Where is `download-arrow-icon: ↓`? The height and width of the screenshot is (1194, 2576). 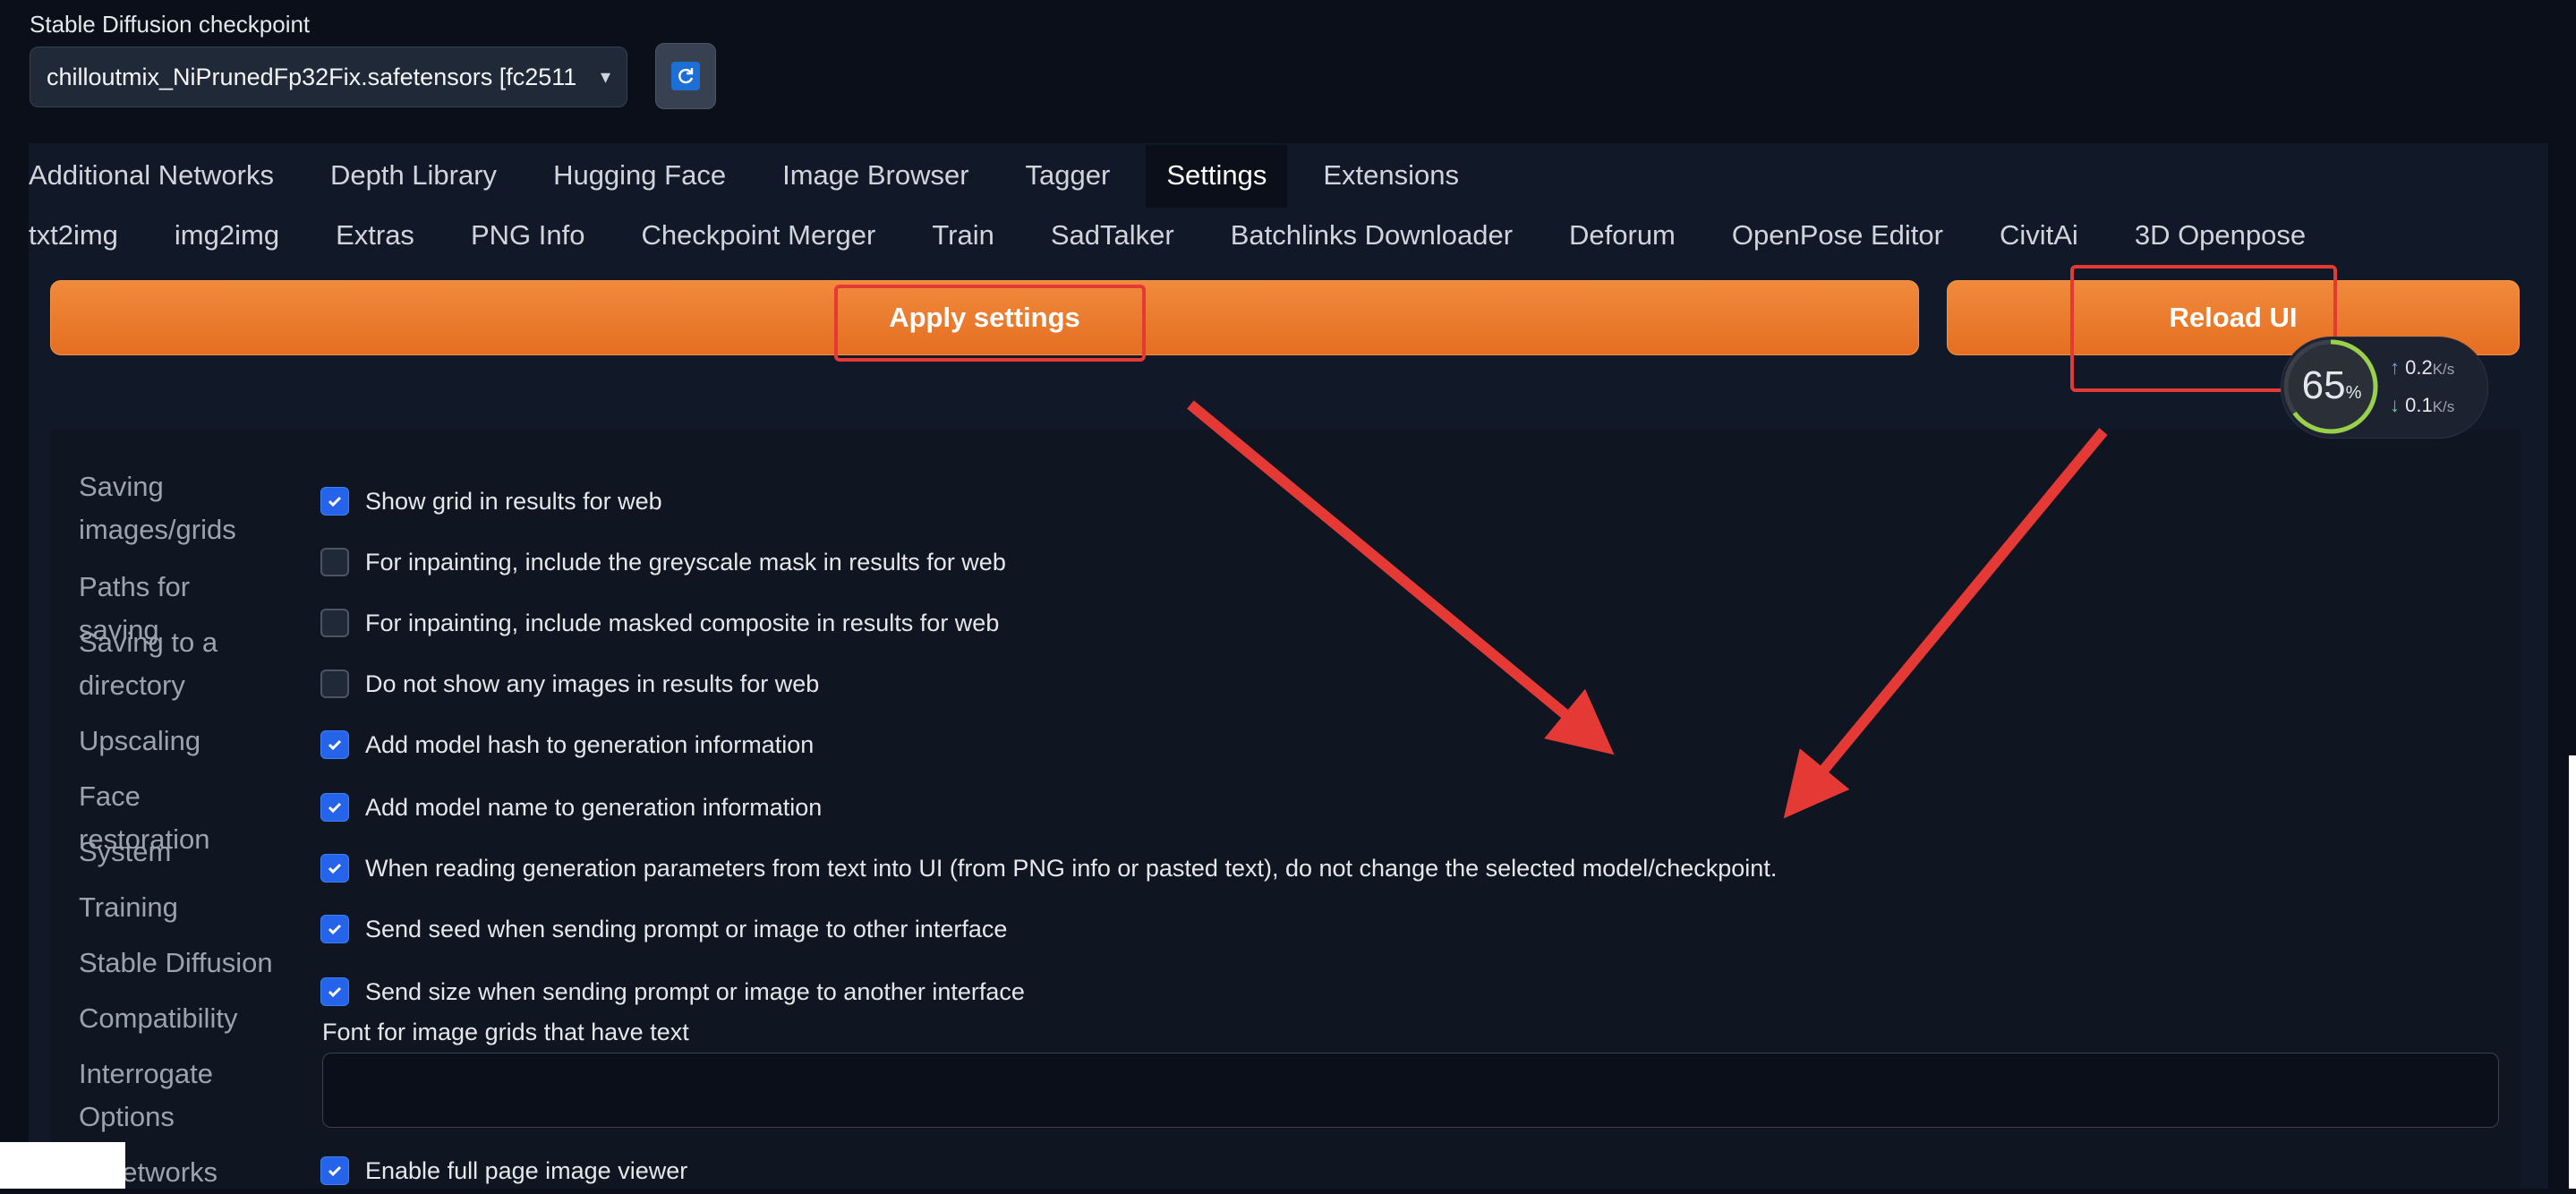
download-arrow-icon: ↓ is located at coordinates (2395, 405).